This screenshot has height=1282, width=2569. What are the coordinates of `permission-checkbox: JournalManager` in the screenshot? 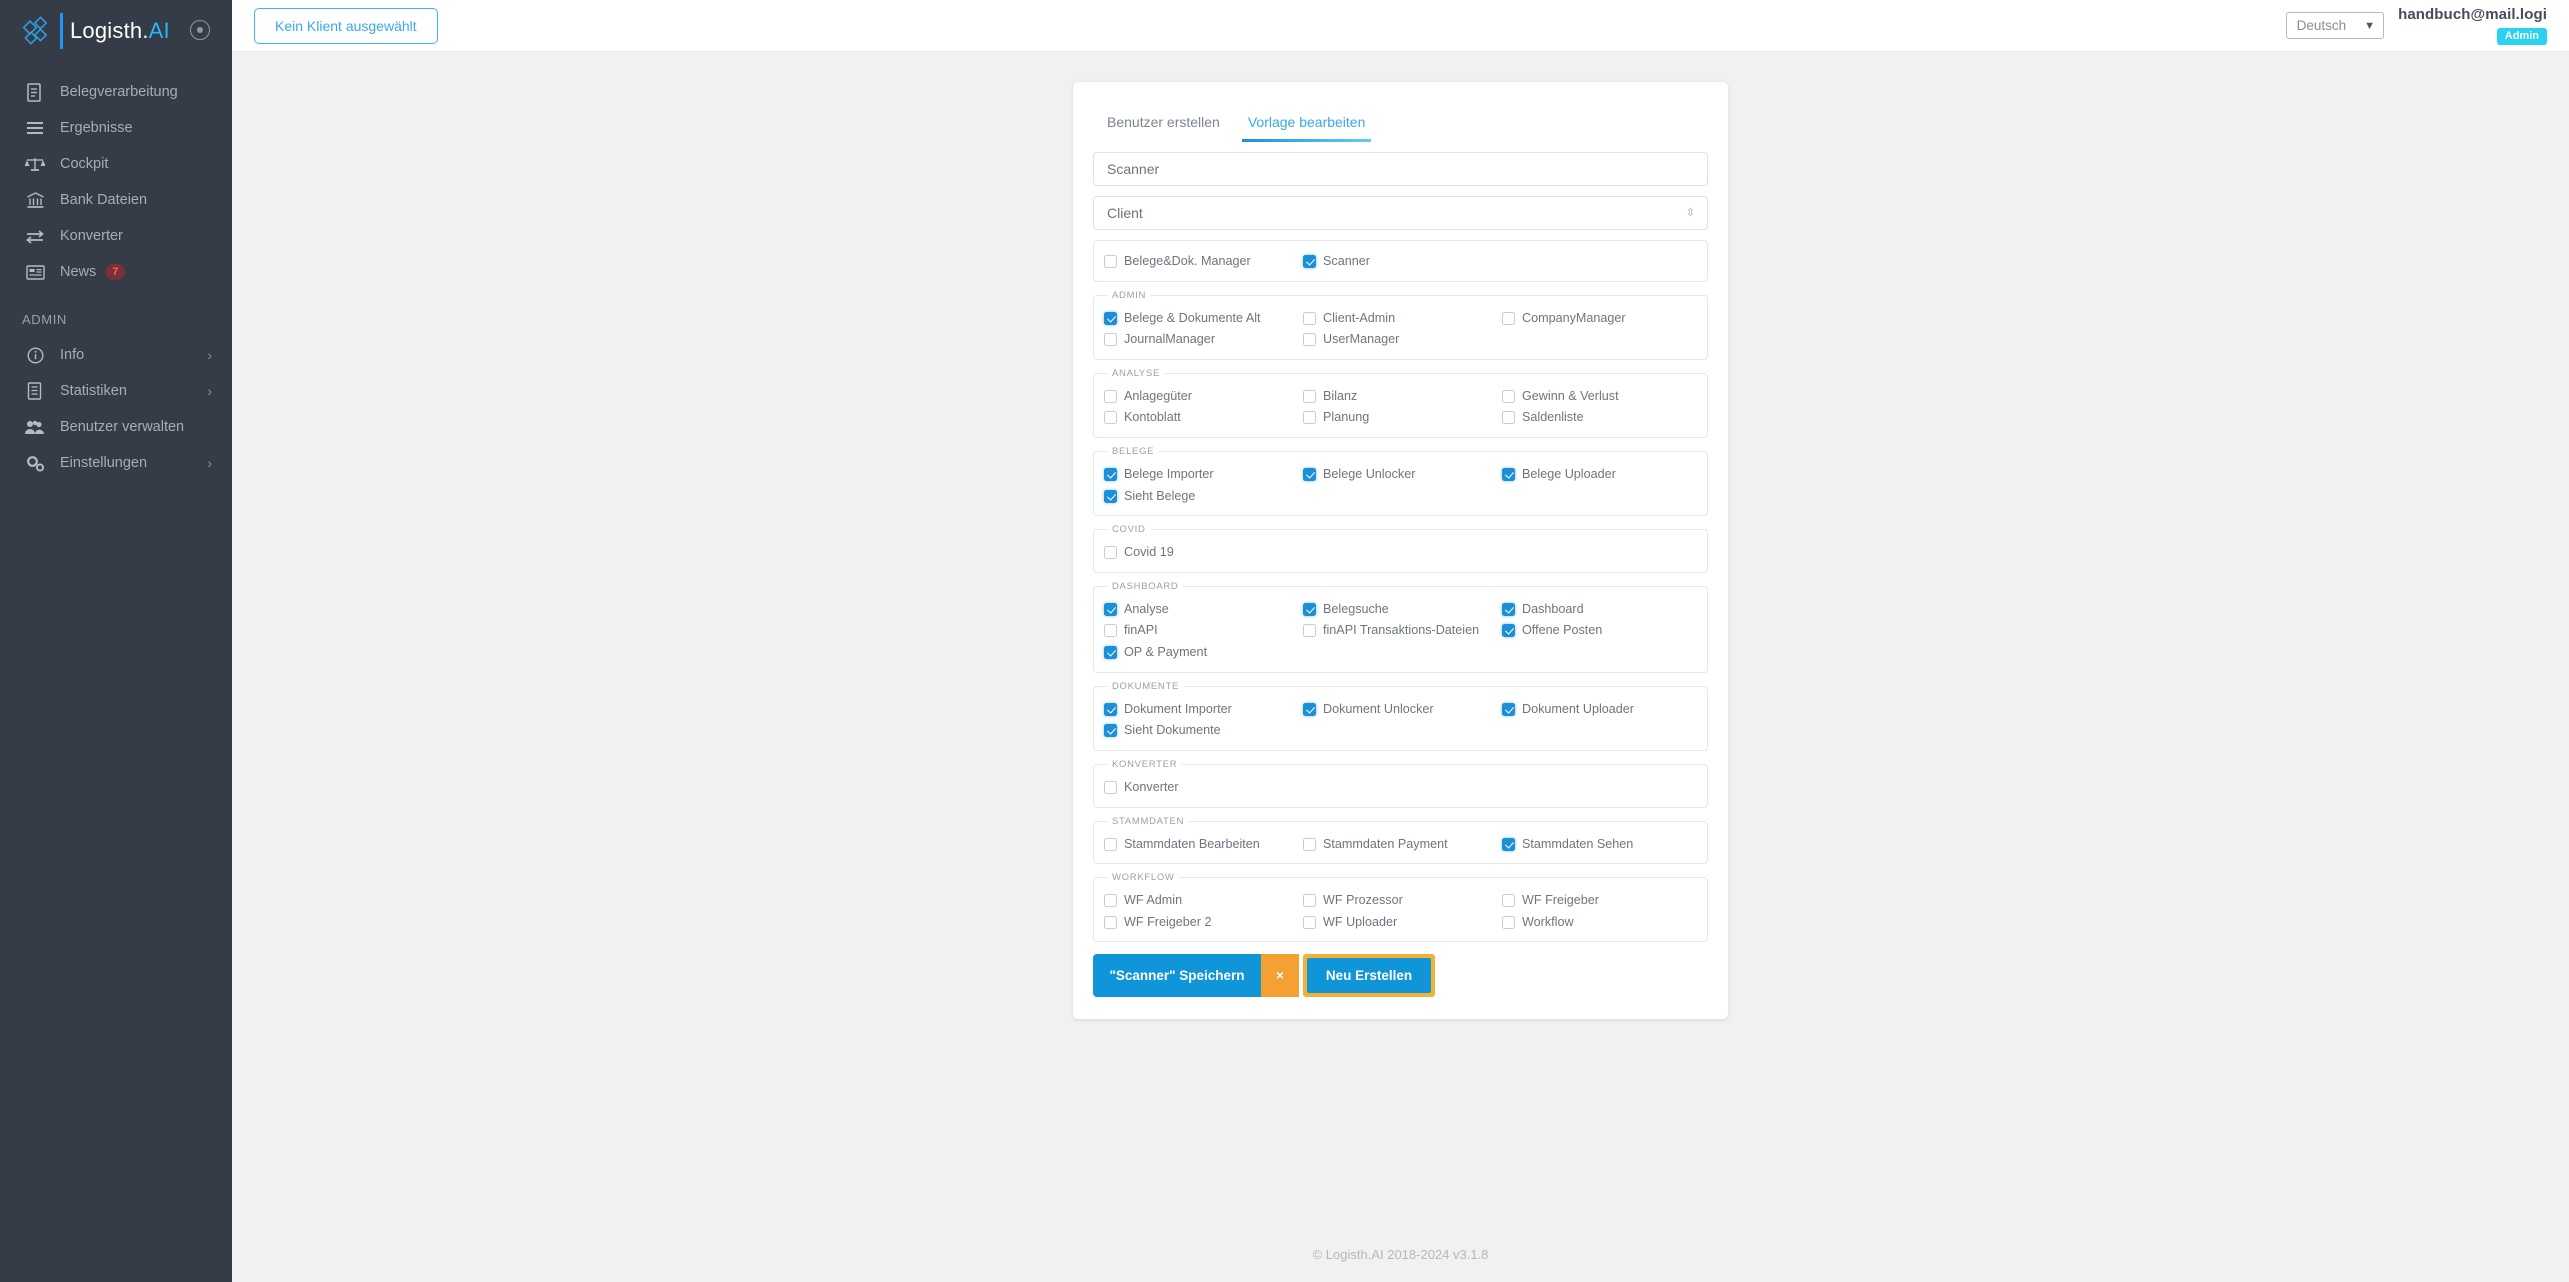 It's located at (1201, 339).